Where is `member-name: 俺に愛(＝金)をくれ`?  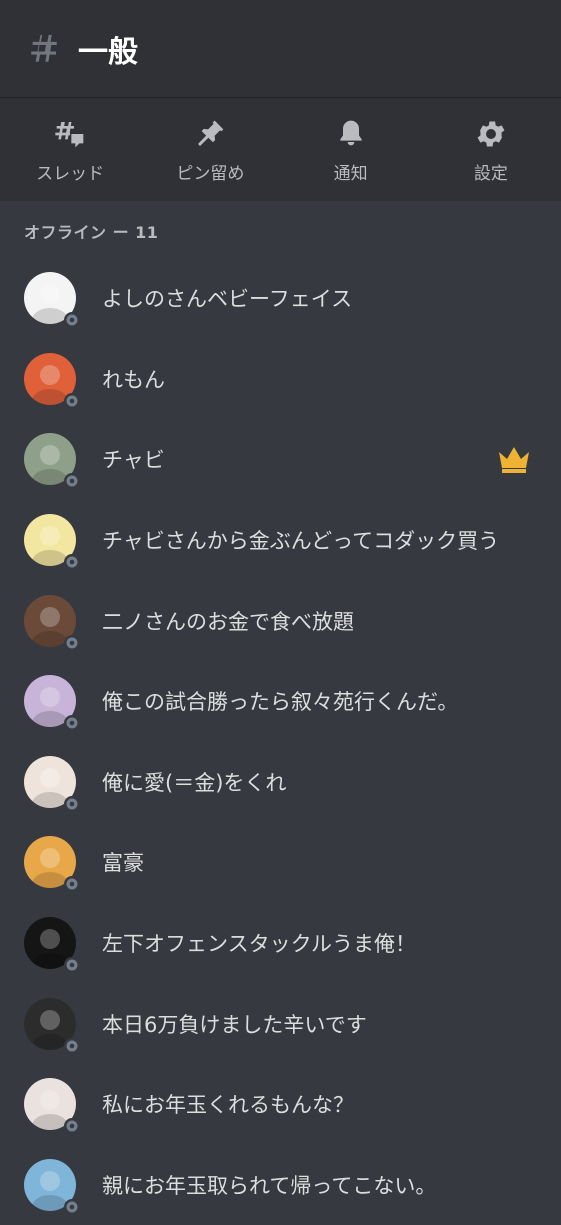 member-name: 俺に愛(＝金)をくれ is located at coordinates (194, 782).